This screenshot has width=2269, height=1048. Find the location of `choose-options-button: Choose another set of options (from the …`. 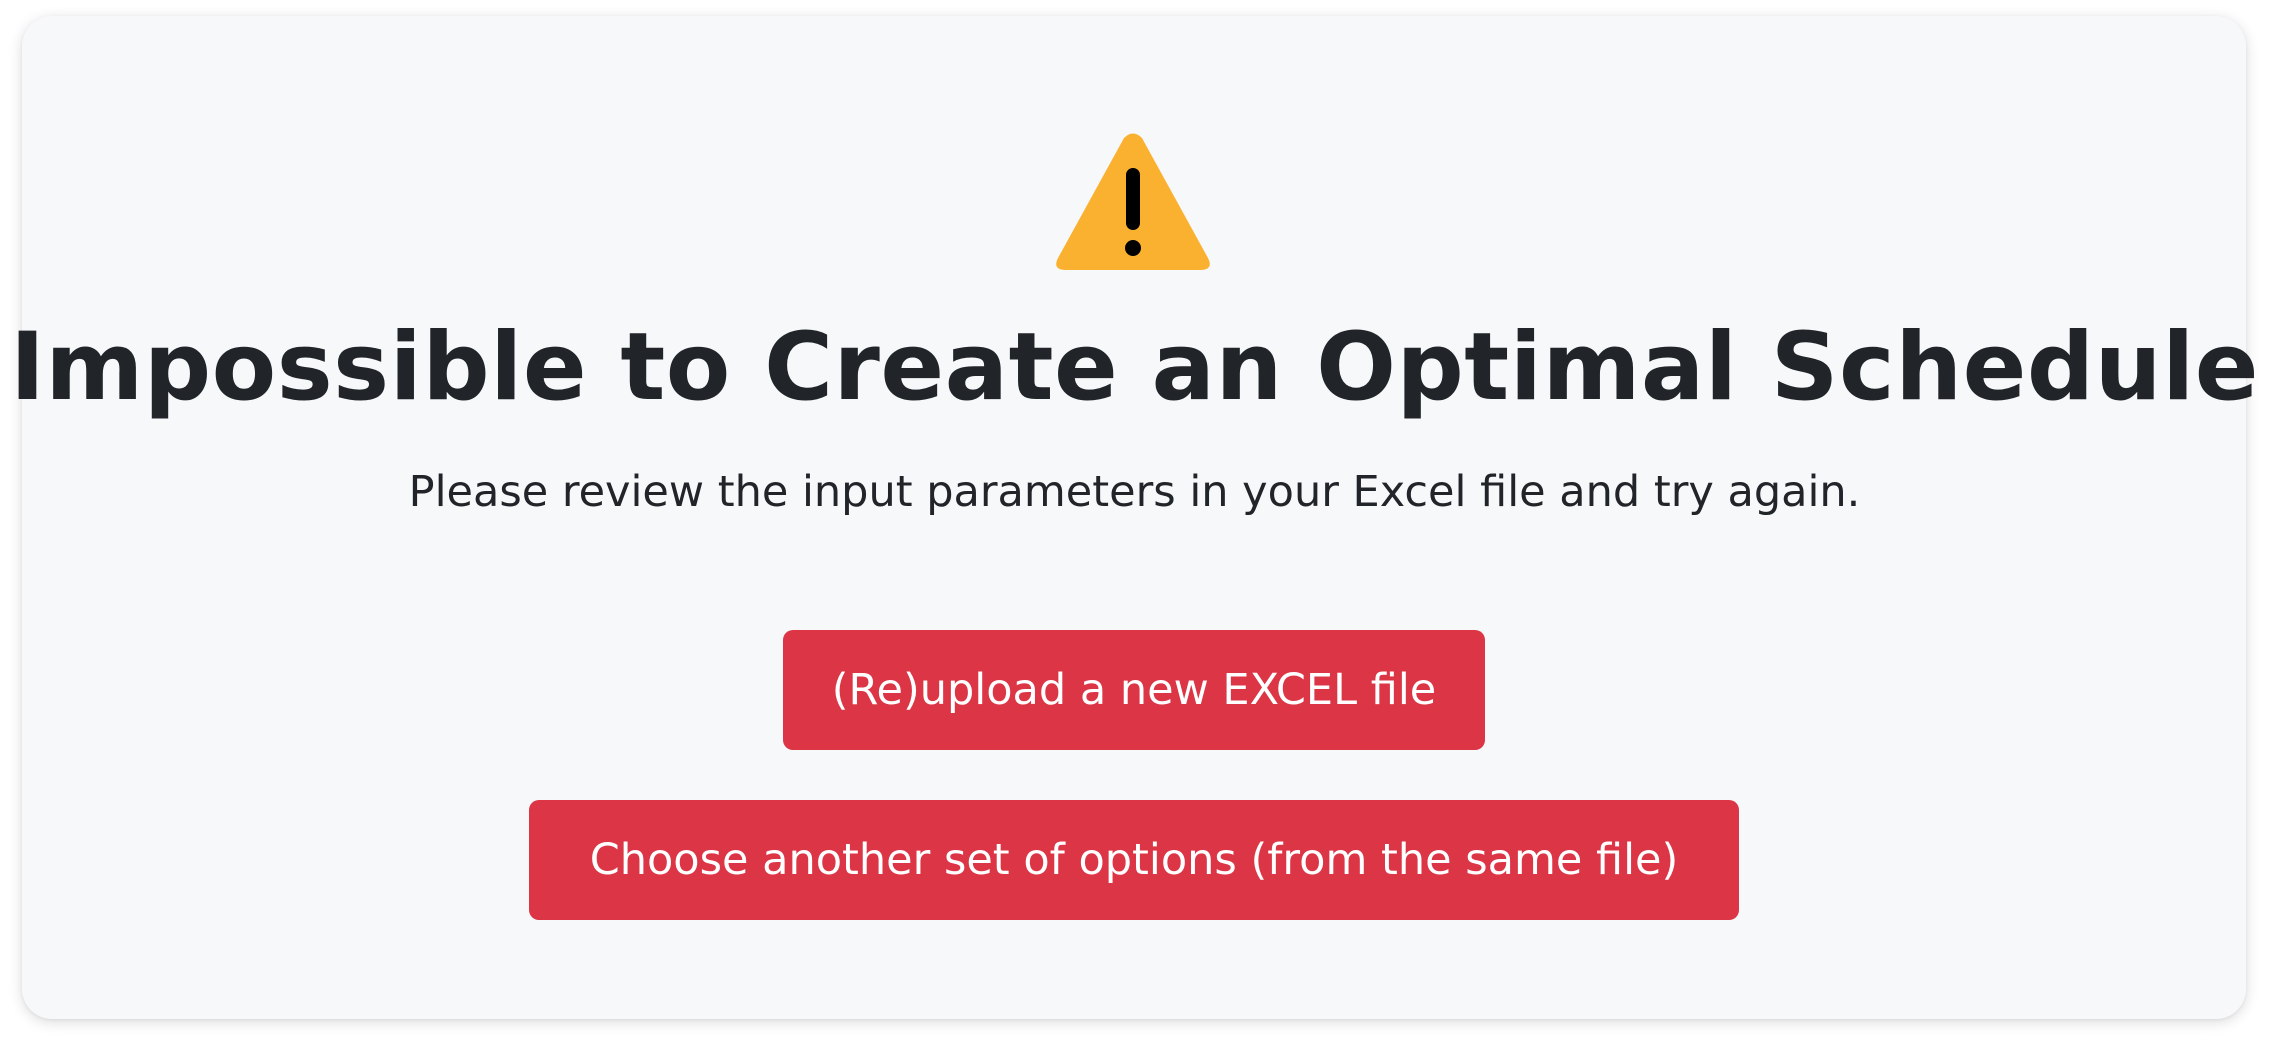

choose-options-button: Choose another set of options (from the … is located at coordinates (1134, 860).